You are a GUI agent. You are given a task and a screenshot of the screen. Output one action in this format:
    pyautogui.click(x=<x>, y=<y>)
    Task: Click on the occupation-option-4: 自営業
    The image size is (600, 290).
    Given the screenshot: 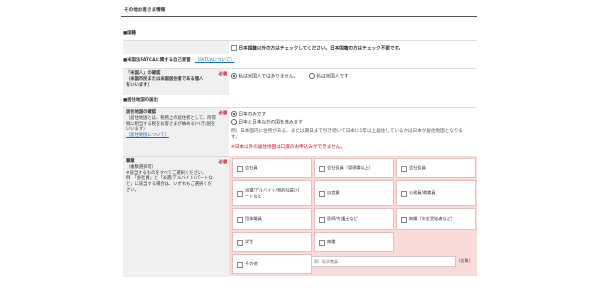 What is the action you would take?
    pyautogui.click(x=354, y=193)
    